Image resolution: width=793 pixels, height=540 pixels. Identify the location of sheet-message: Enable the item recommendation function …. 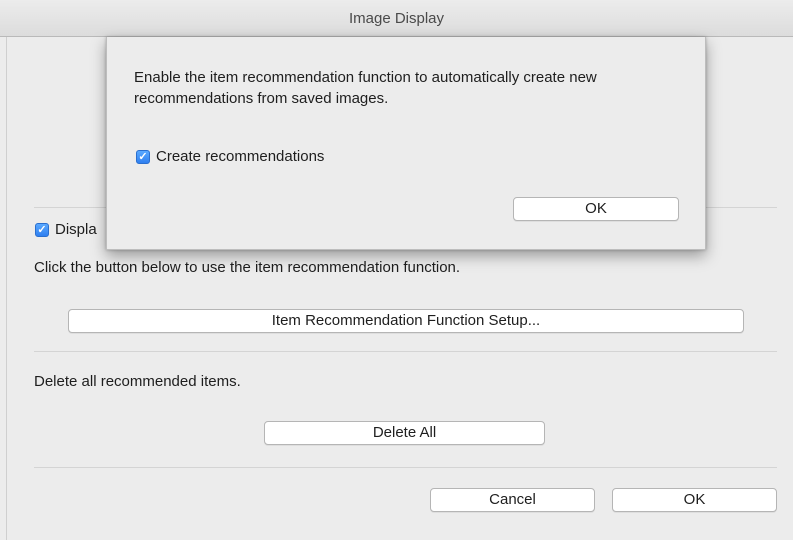
(365, 88).